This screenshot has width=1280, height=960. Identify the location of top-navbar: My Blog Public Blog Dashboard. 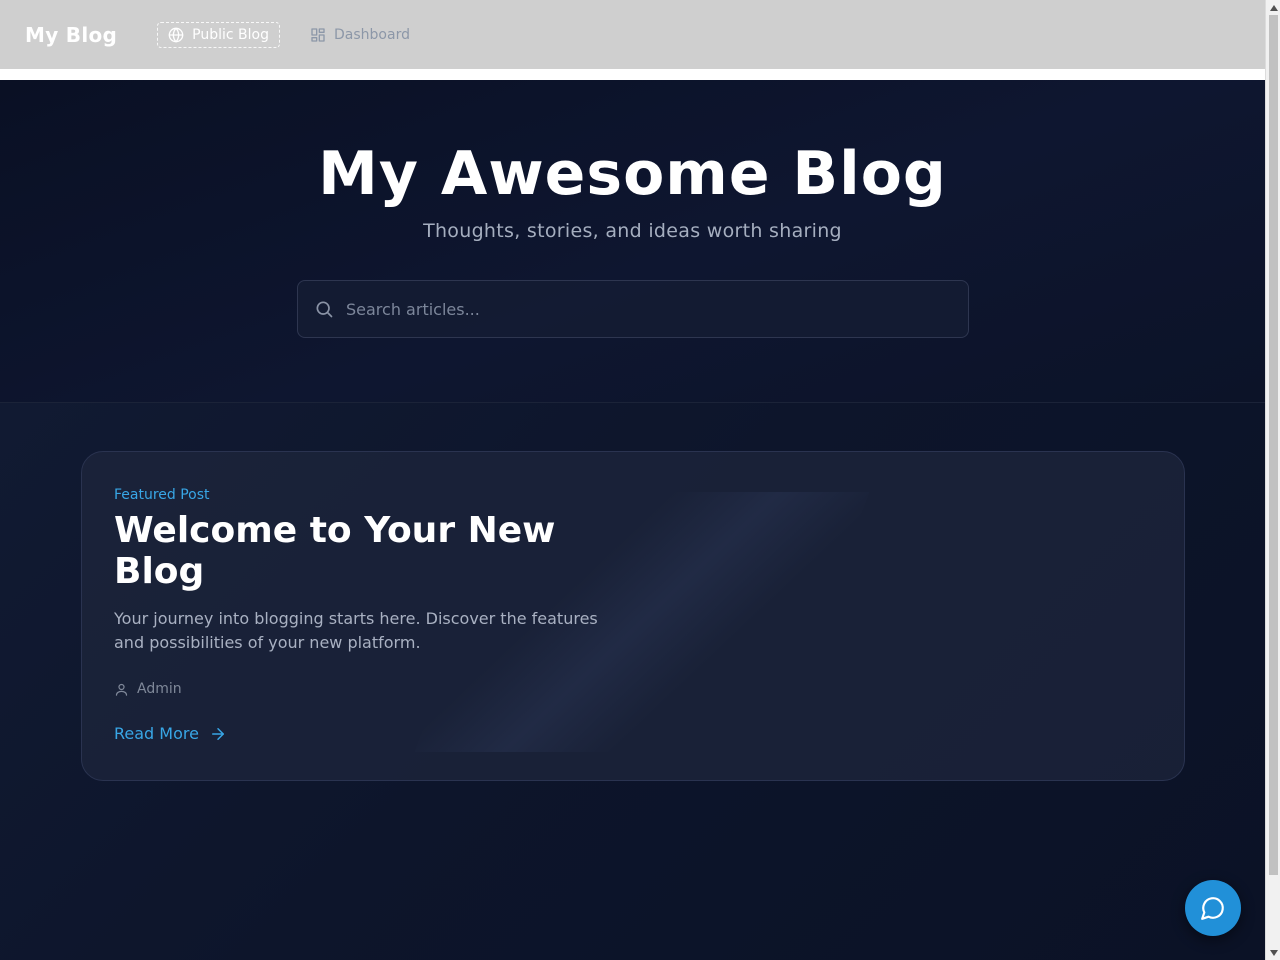
(632, 34).